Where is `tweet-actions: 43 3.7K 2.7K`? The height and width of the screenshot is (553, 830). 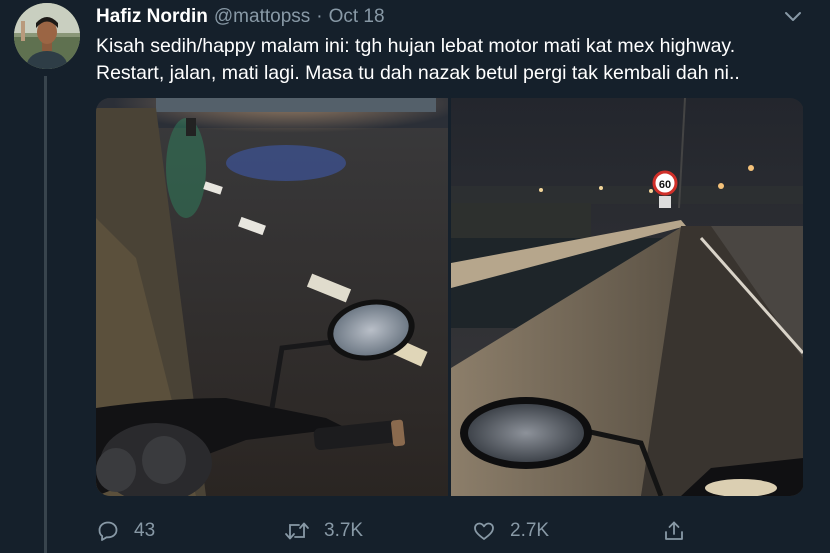 tweet-actions: 43 3.7K 2.7K is located at coordinates (396, 531).